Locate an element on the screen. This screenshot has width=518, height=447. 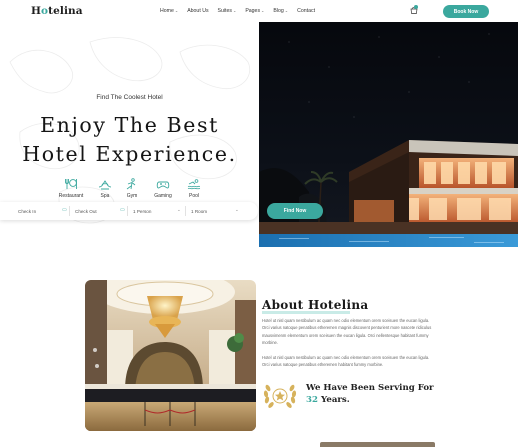
gym-icon is located at coordinates (131, 184).